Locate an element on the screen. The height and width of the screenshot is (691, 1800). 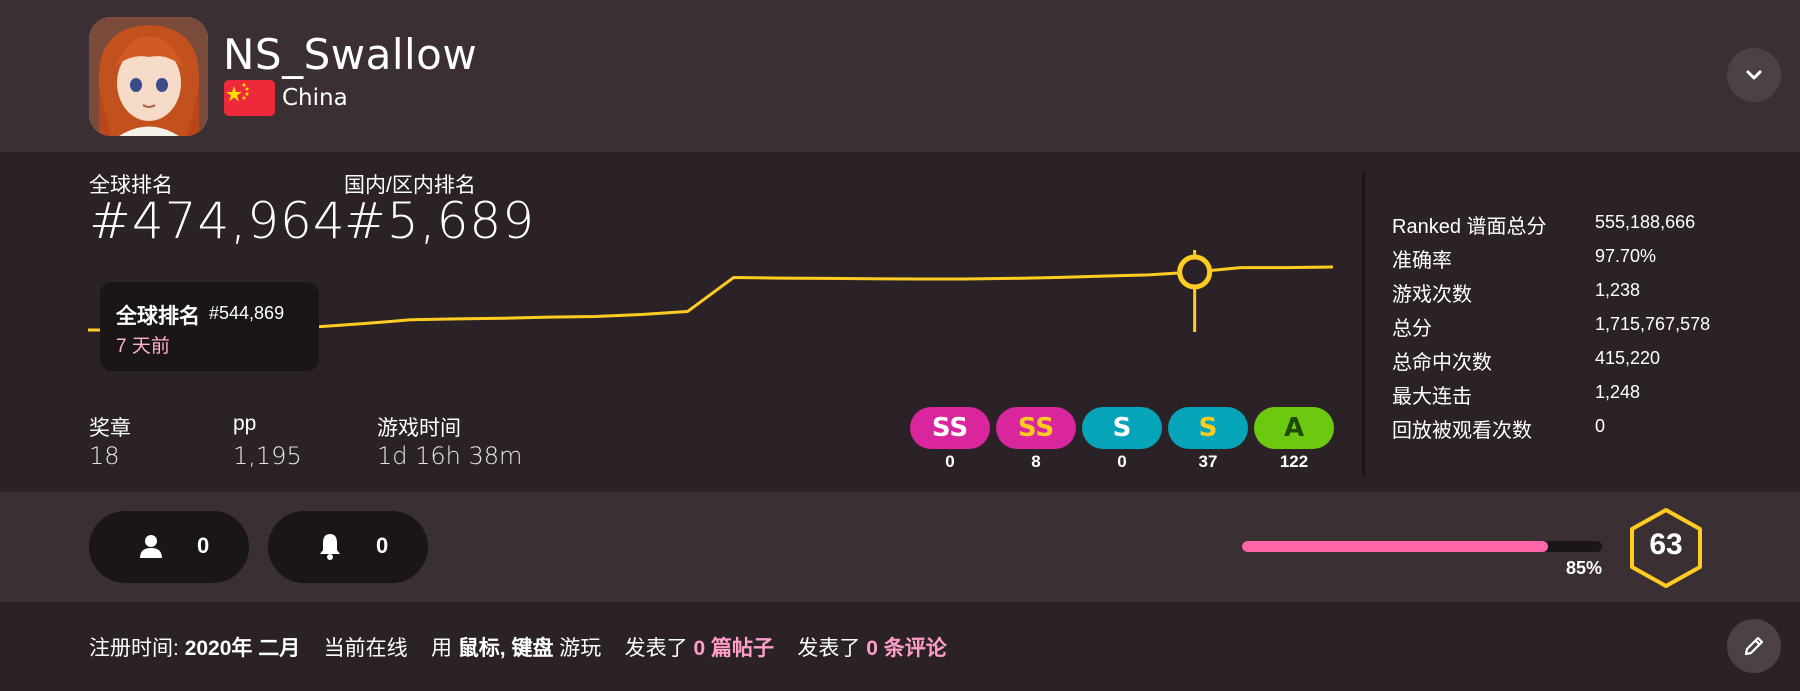
grade-ss-silver-count: 0 is located at coordinates (950, 461).